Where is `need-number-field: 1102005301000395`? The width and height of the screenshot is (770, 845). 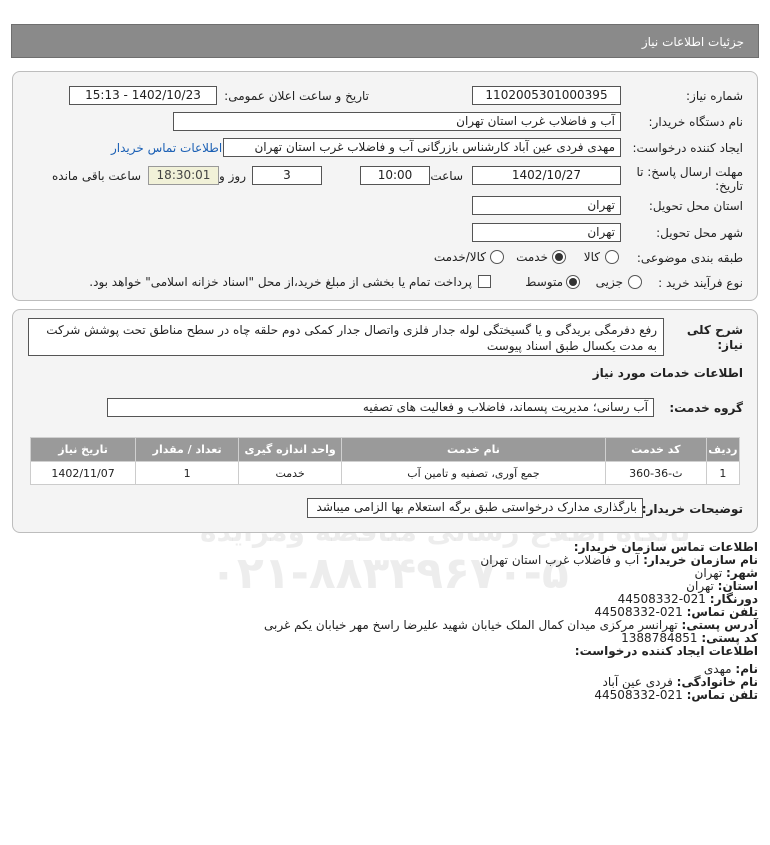
need-number-field: 1102005301000395 is located at coordinates (546, 95).